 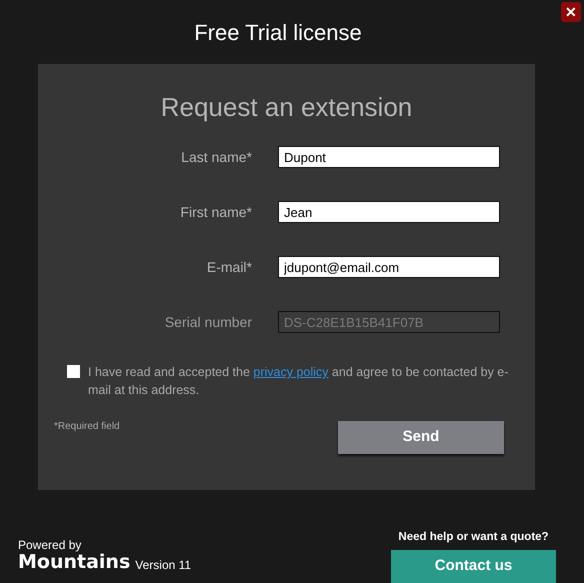 What do you see at coordinates (389, 212) in the screenshot?
I see `input-field: Jean` at bounding box center [389, 212].